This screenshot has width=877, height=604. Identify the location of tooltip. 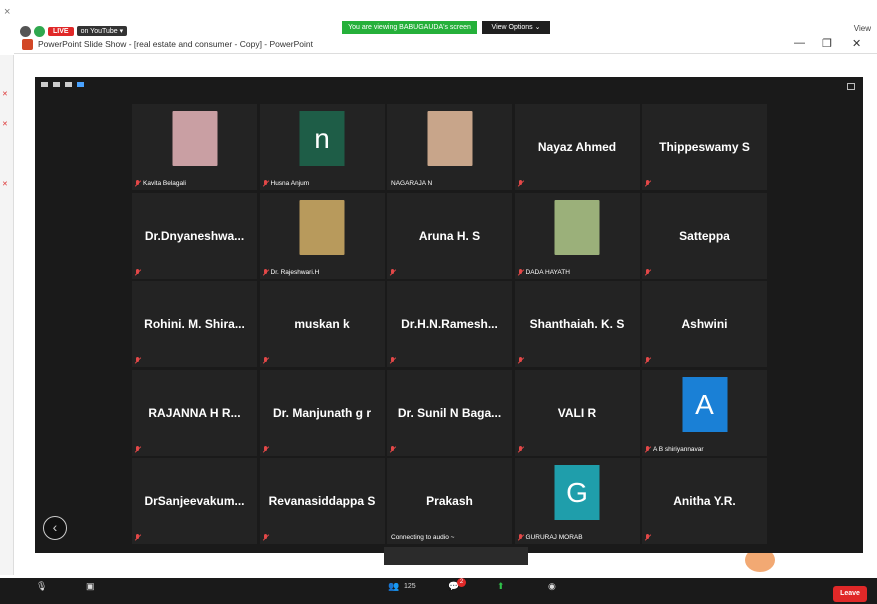
(456, 556).